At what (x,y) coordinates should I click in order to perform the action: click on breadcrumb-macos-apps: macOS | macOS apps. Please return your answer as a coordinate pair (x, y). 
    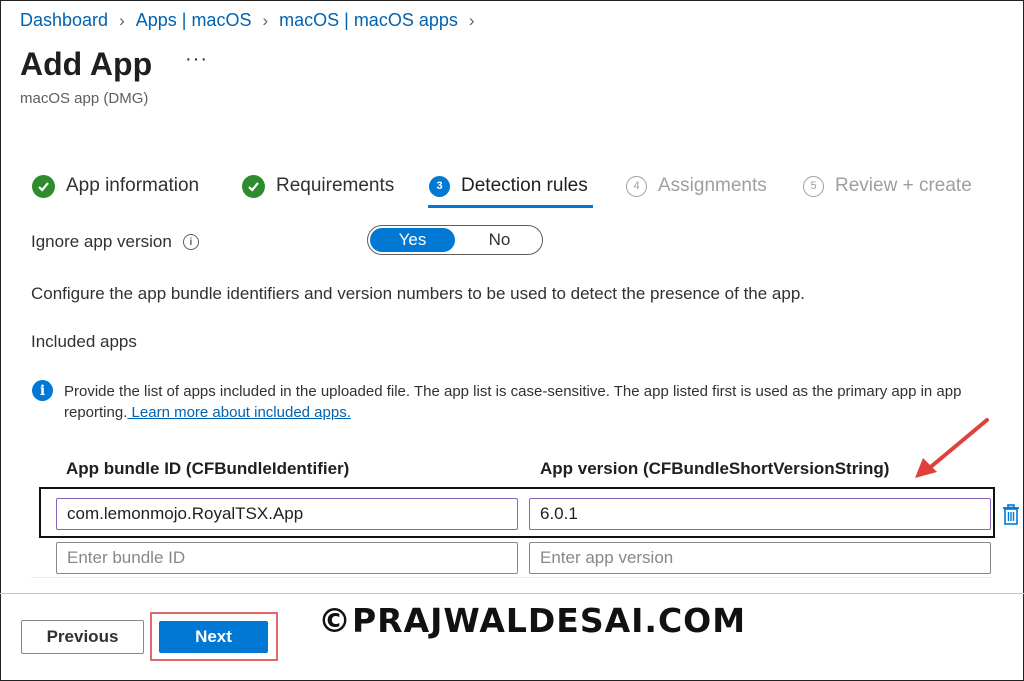
    Looking at the image, I should click on (368, 20).